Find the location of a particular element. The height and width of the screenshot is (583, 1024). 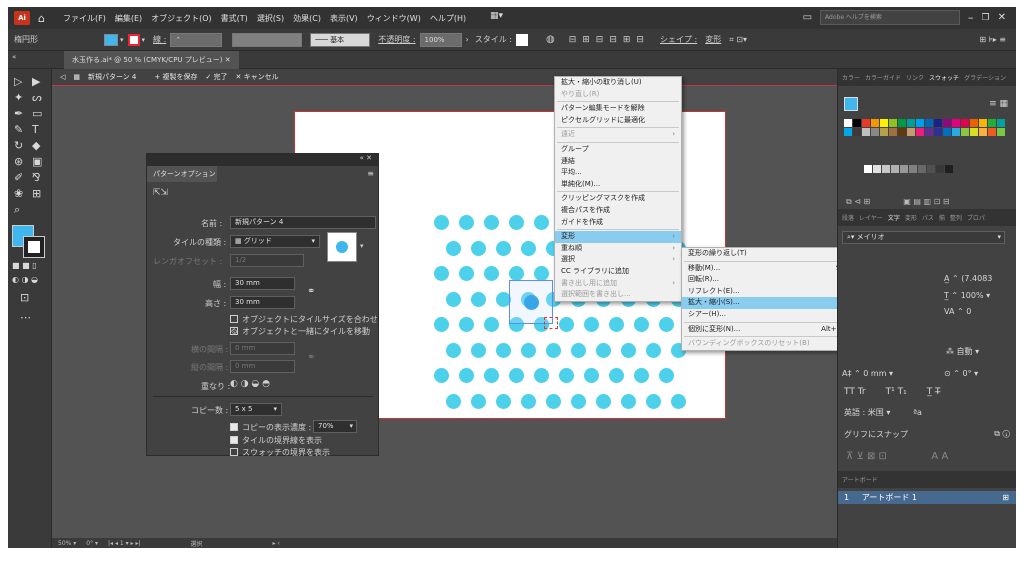

artboard-nav: |◂ ◂ 1 ▾ ▸ ▸| is located at coordinates (124, 543).